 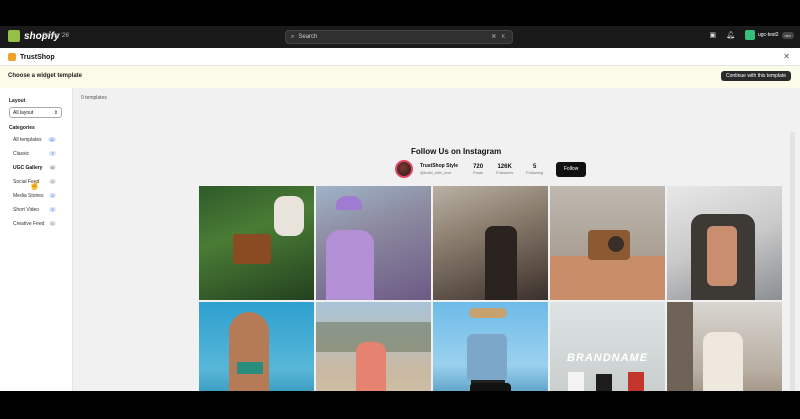 I want to click on layout-select: All layout ⇕, so click(x=35, y=112).